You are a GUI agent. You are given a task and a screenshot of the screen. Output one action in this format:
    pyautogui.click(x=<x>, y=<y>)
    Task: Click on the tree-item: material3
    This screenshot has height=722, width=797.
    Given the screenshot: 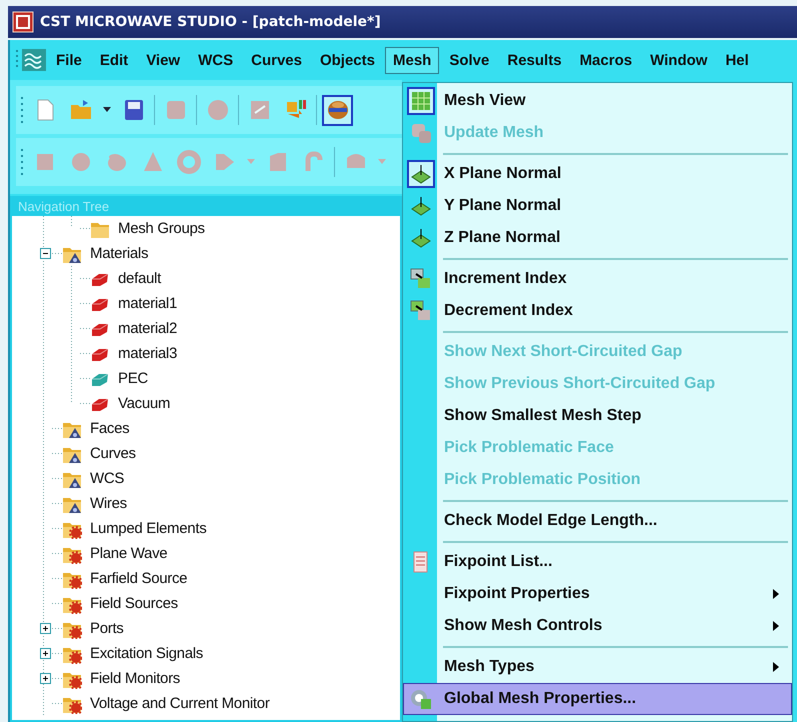 What is the action you would take?
    pyautogui.click(x=147, y=353)
    